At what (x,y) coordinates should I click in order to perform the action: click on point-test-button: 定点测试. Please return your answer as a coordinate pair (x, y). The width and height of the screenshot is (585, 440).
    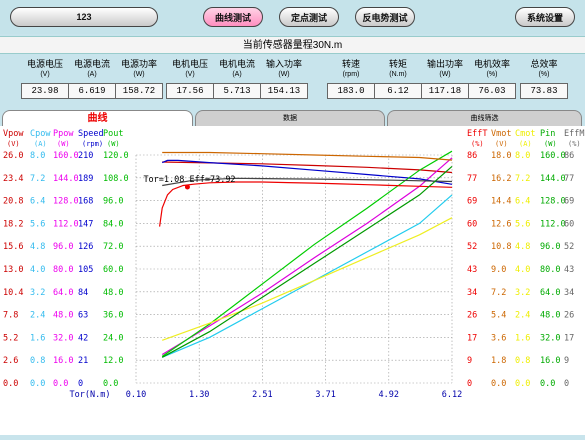
    Looking at the image, I should click on (309, 17).